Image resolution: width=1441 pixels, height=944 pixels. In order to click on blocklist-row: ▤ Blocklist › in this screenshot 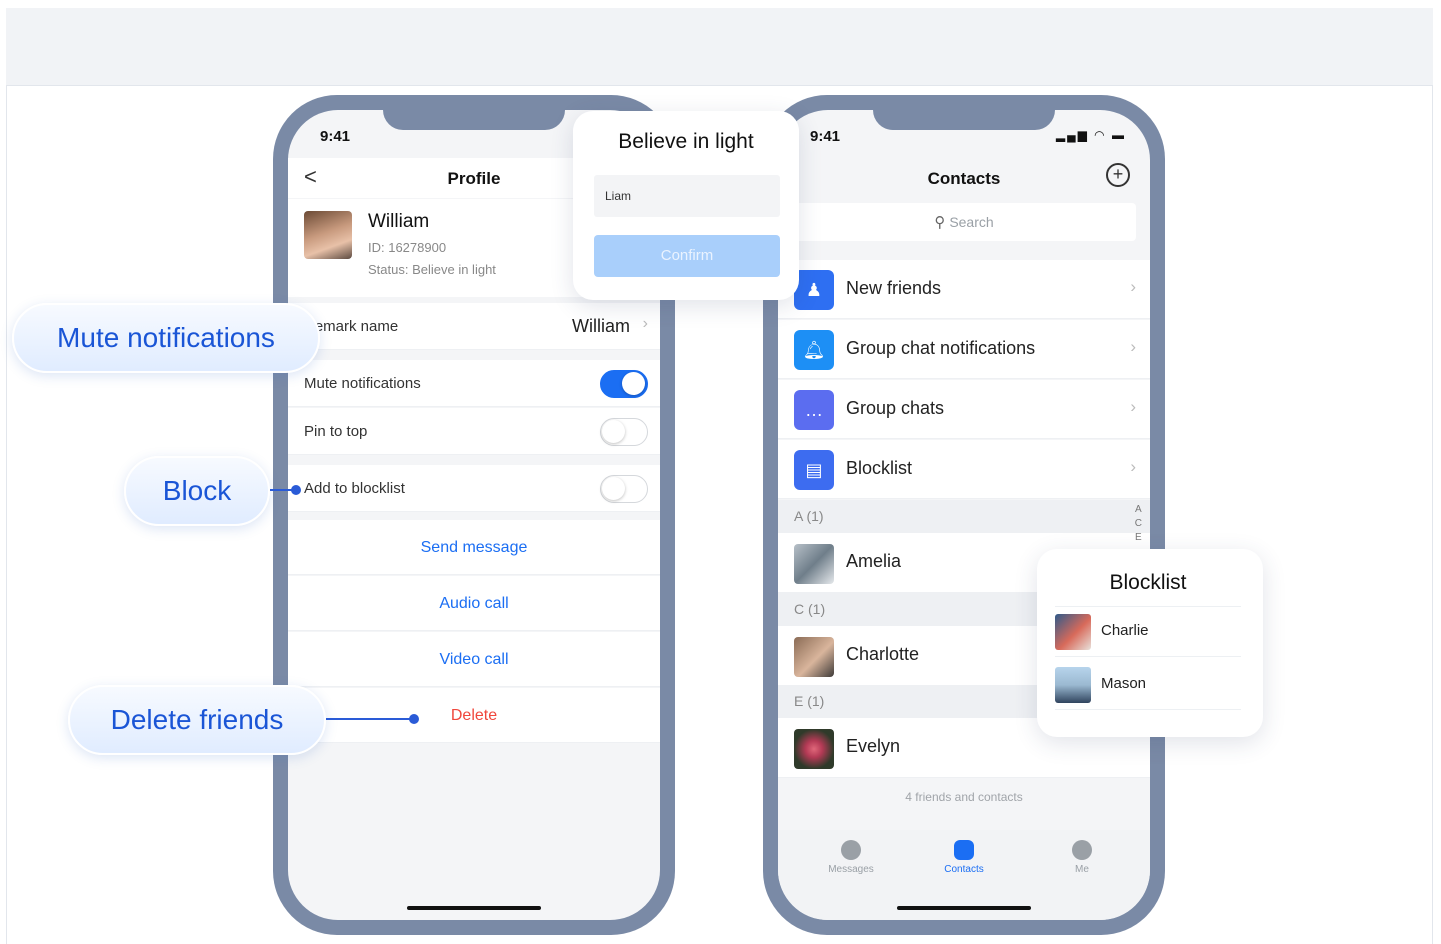, I will do `click(964, 469)`.